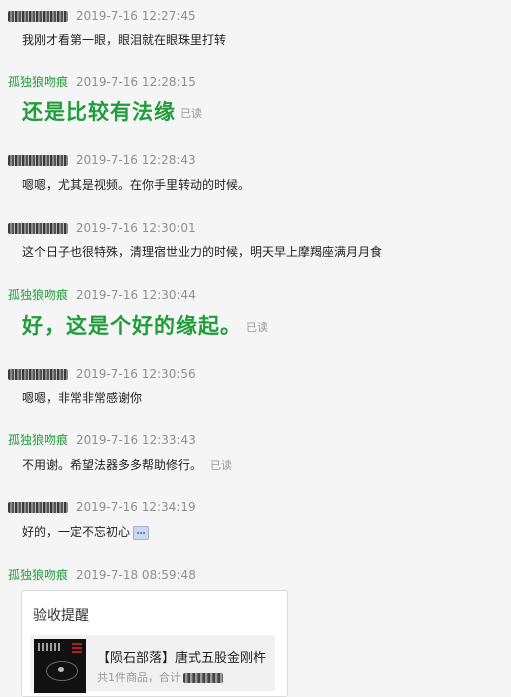 This screenshot has height=697, width=511. I want to click on product-name: 【陨石部落】唐式五股金刚杵, so click(182, 656).